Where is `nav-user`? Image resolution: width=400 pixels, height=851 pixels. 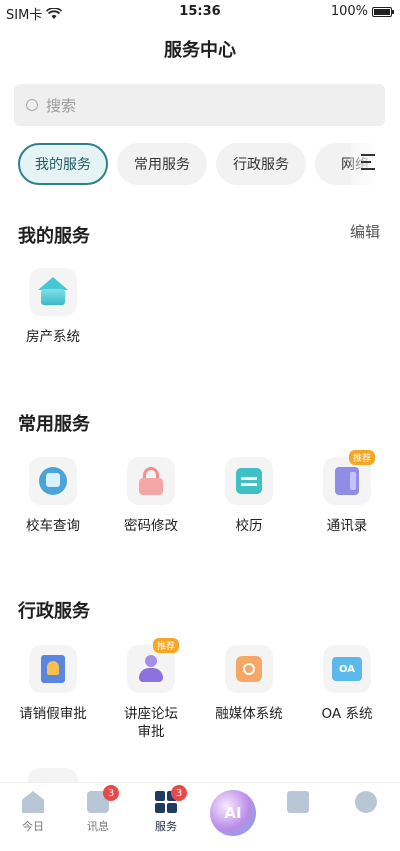 nav-user is located at coordinates (366, 802).